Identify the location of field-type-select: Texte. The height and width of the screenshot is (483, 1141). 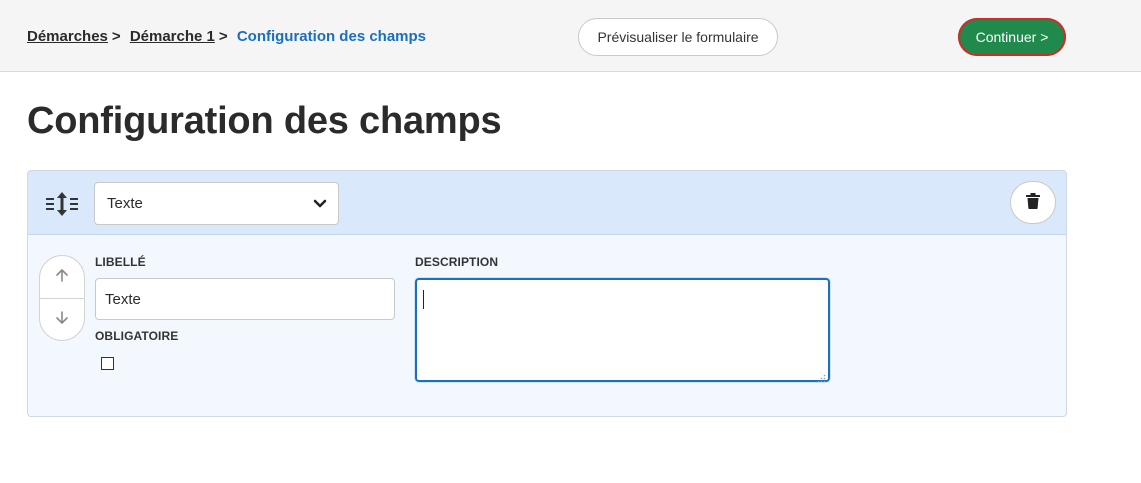
(216, 203).